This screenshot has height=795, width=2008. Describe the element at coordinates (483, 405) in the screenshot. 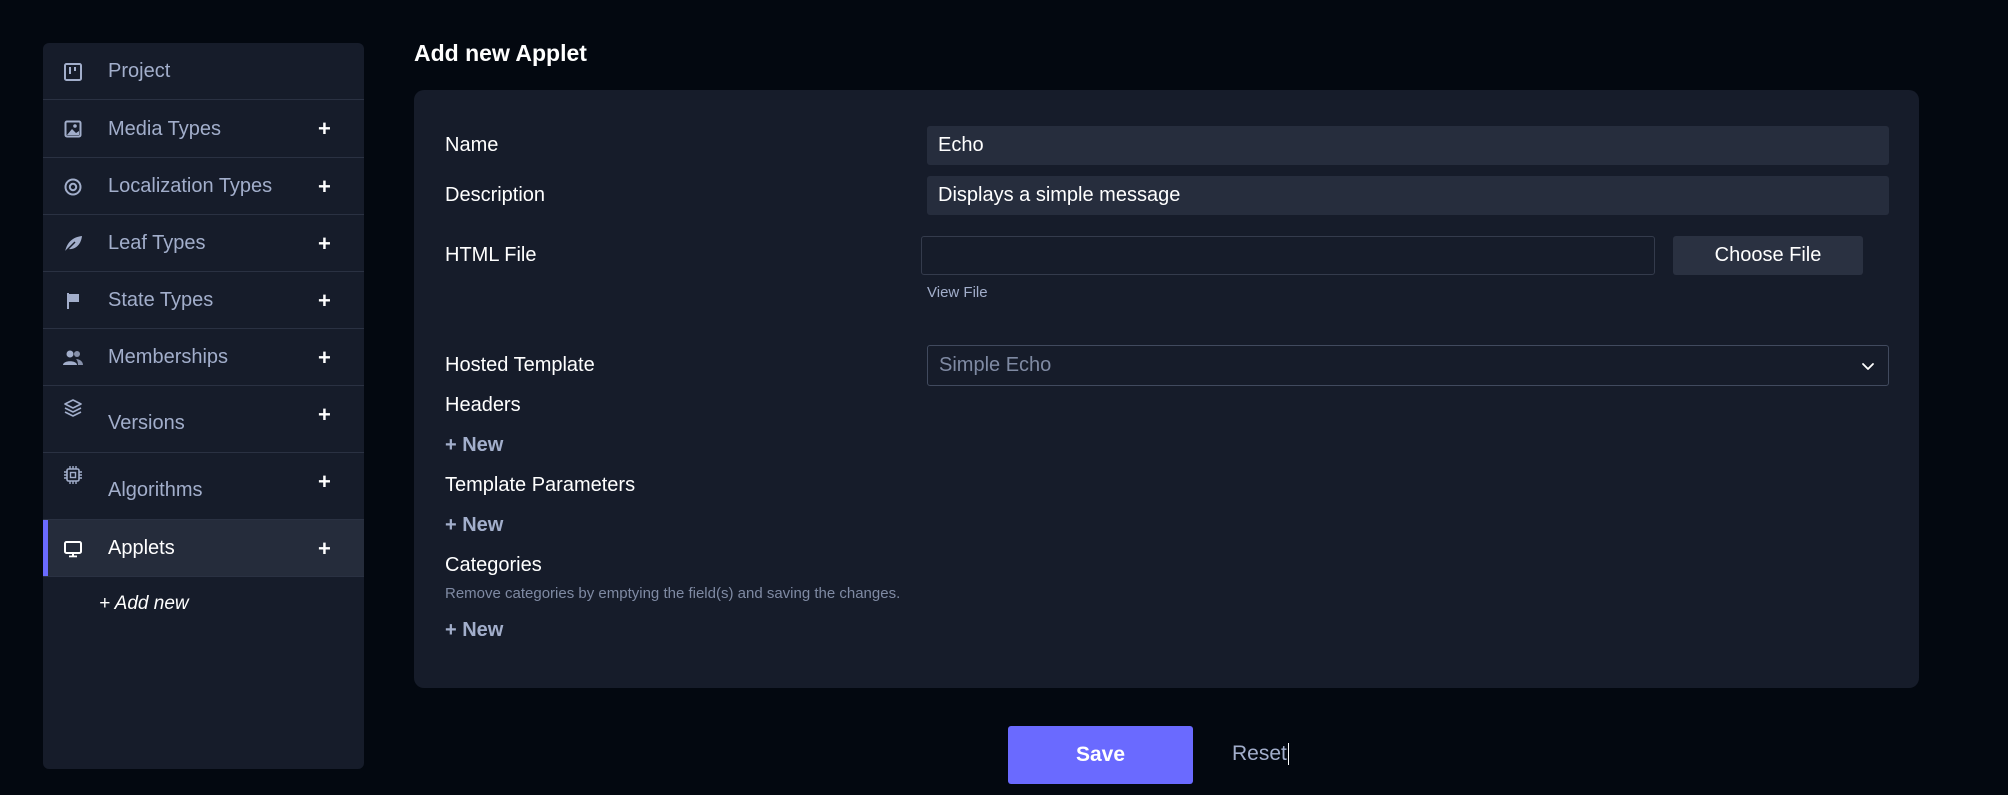

I see `headers-label: Headers` at that location.